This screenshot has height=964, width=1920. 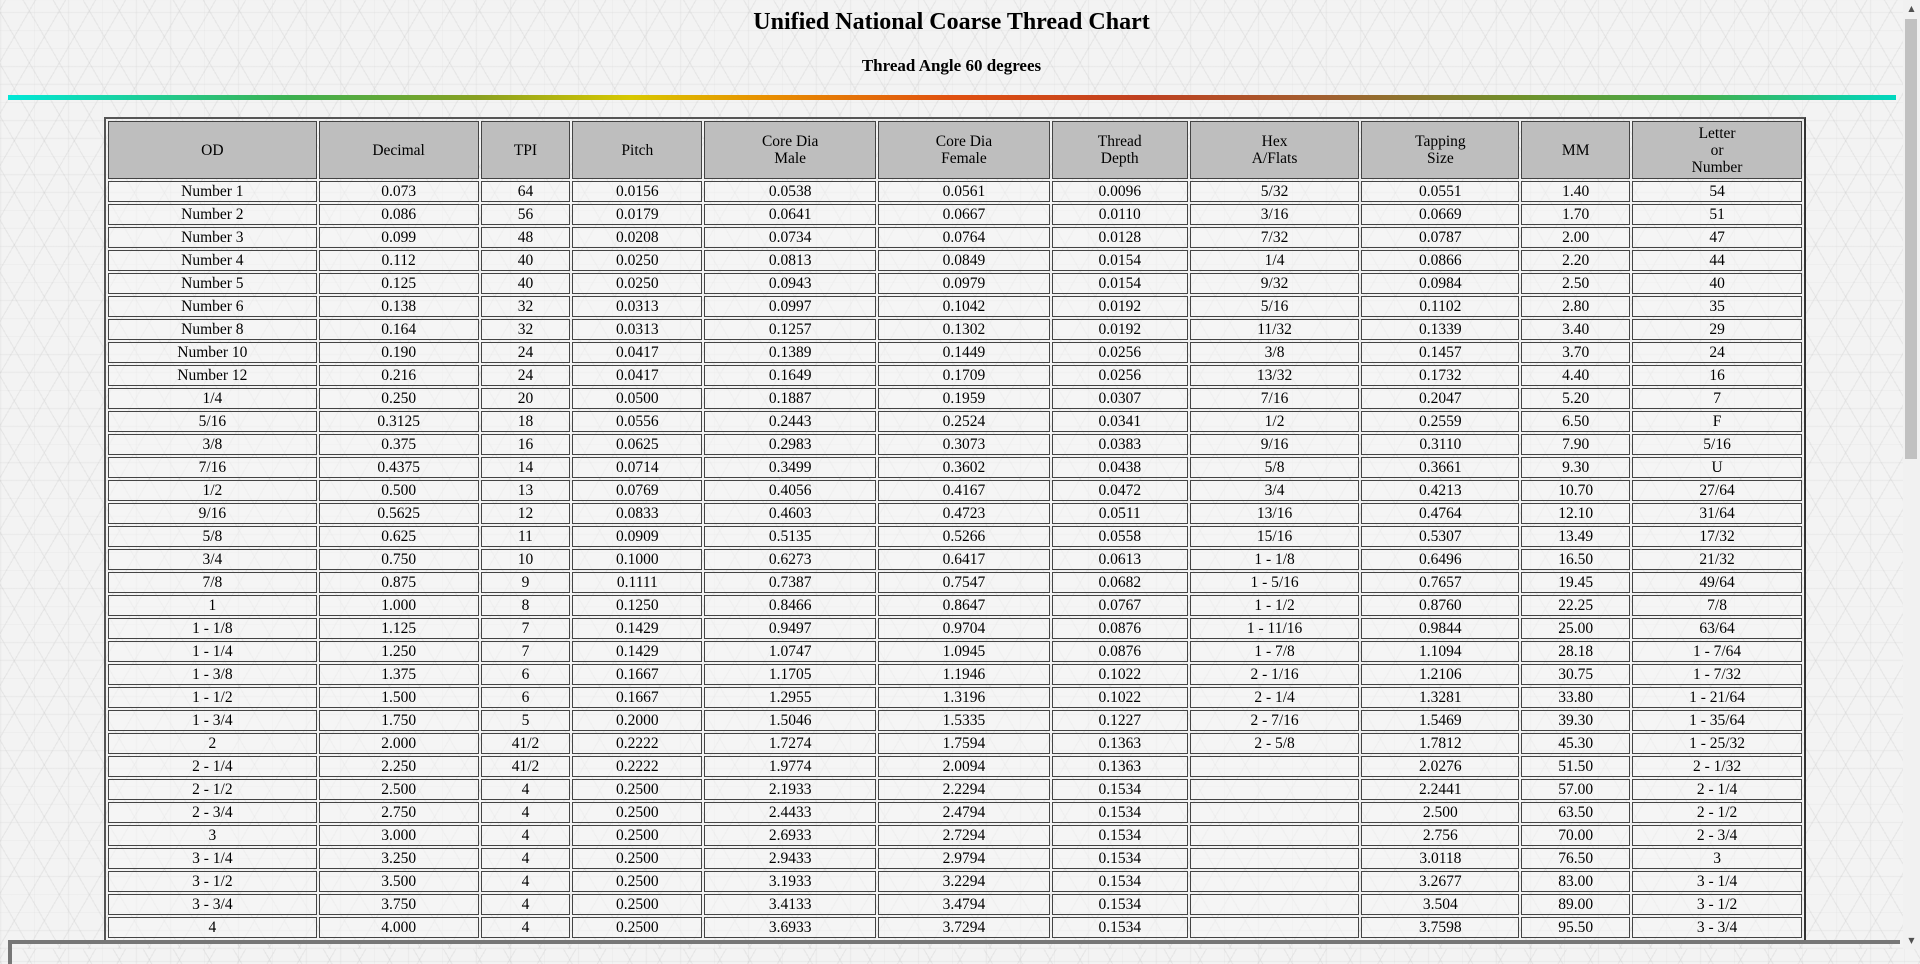 I want to click on table-cell: 0.4056, so click(x=790, y=490).